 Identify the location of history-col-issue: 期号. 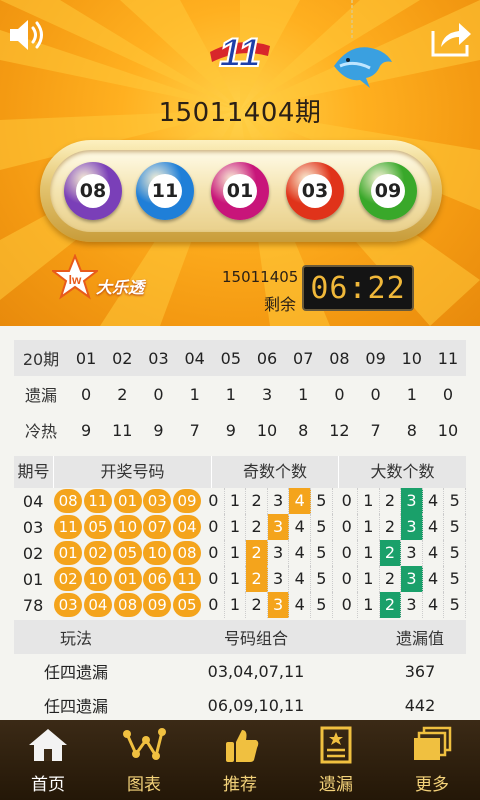
(34, 472).